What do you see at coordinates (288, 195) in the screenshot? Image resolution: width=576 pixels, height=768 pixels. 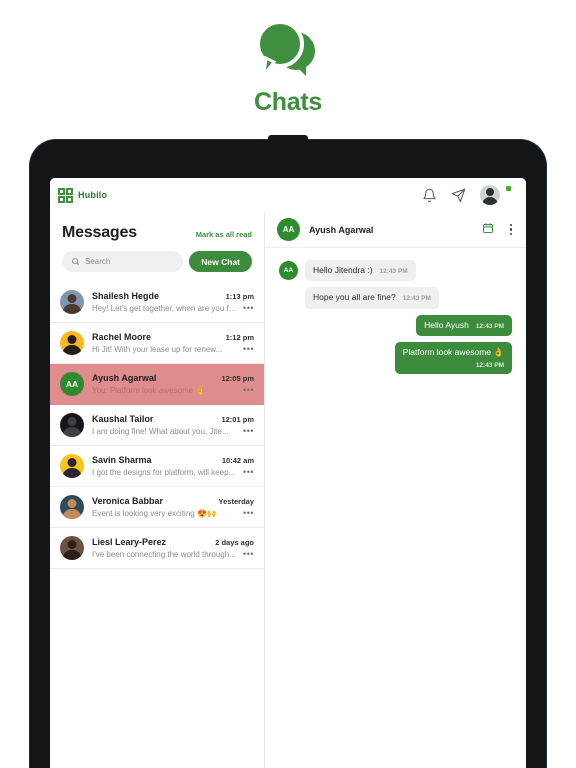 I see `app-top-bar: Hubilo` at bounding box center [288, 195].